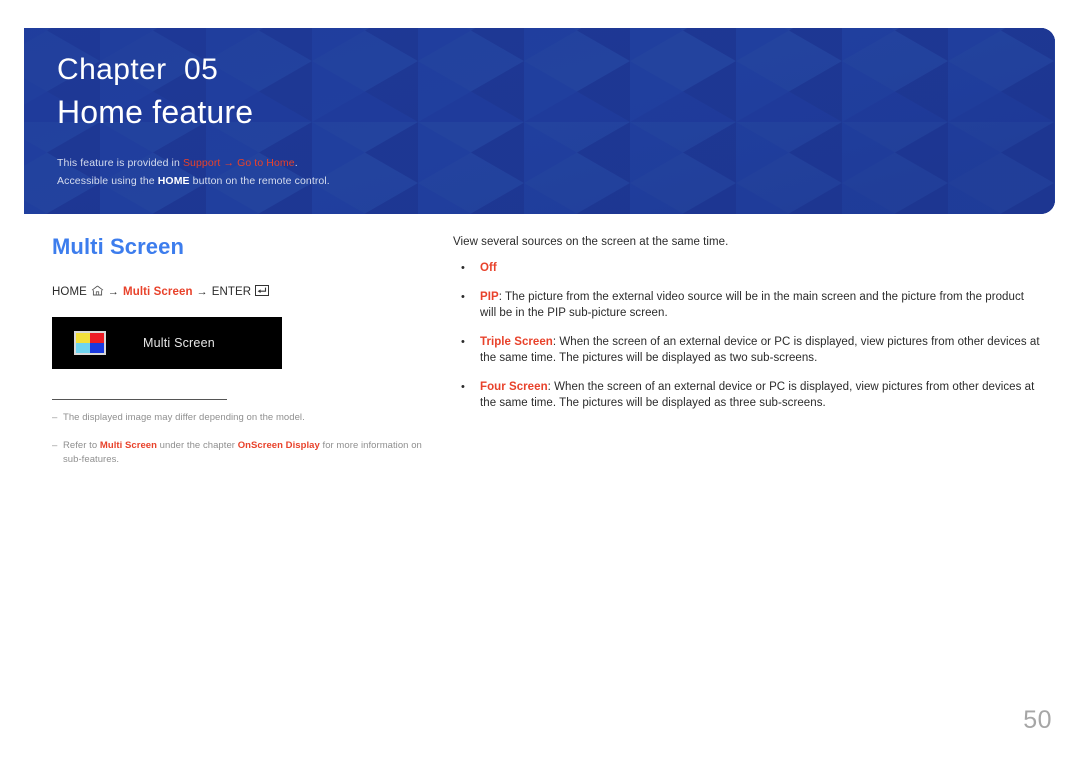 The image size is (1080, 763). I want to click on footnote-link-multi-screen: Multi Screen, so click(128, 445).